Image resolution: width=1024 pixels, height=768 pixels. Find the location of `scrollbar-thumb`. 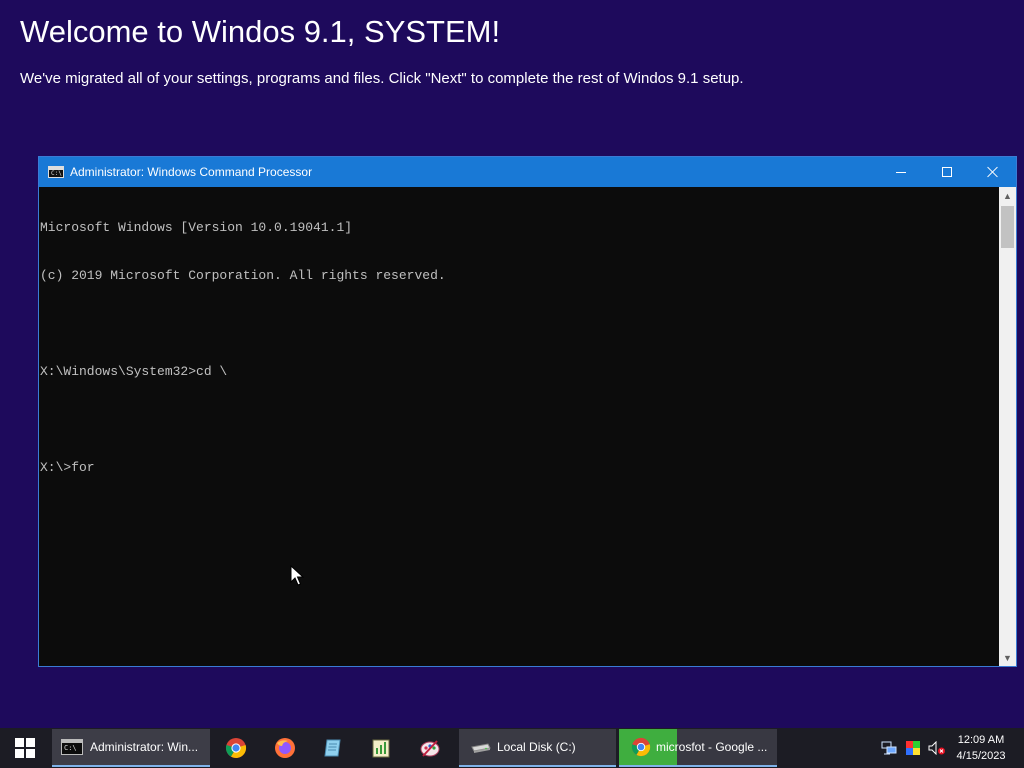

scrollbar-thumb is located at coordinates (1007, 227).